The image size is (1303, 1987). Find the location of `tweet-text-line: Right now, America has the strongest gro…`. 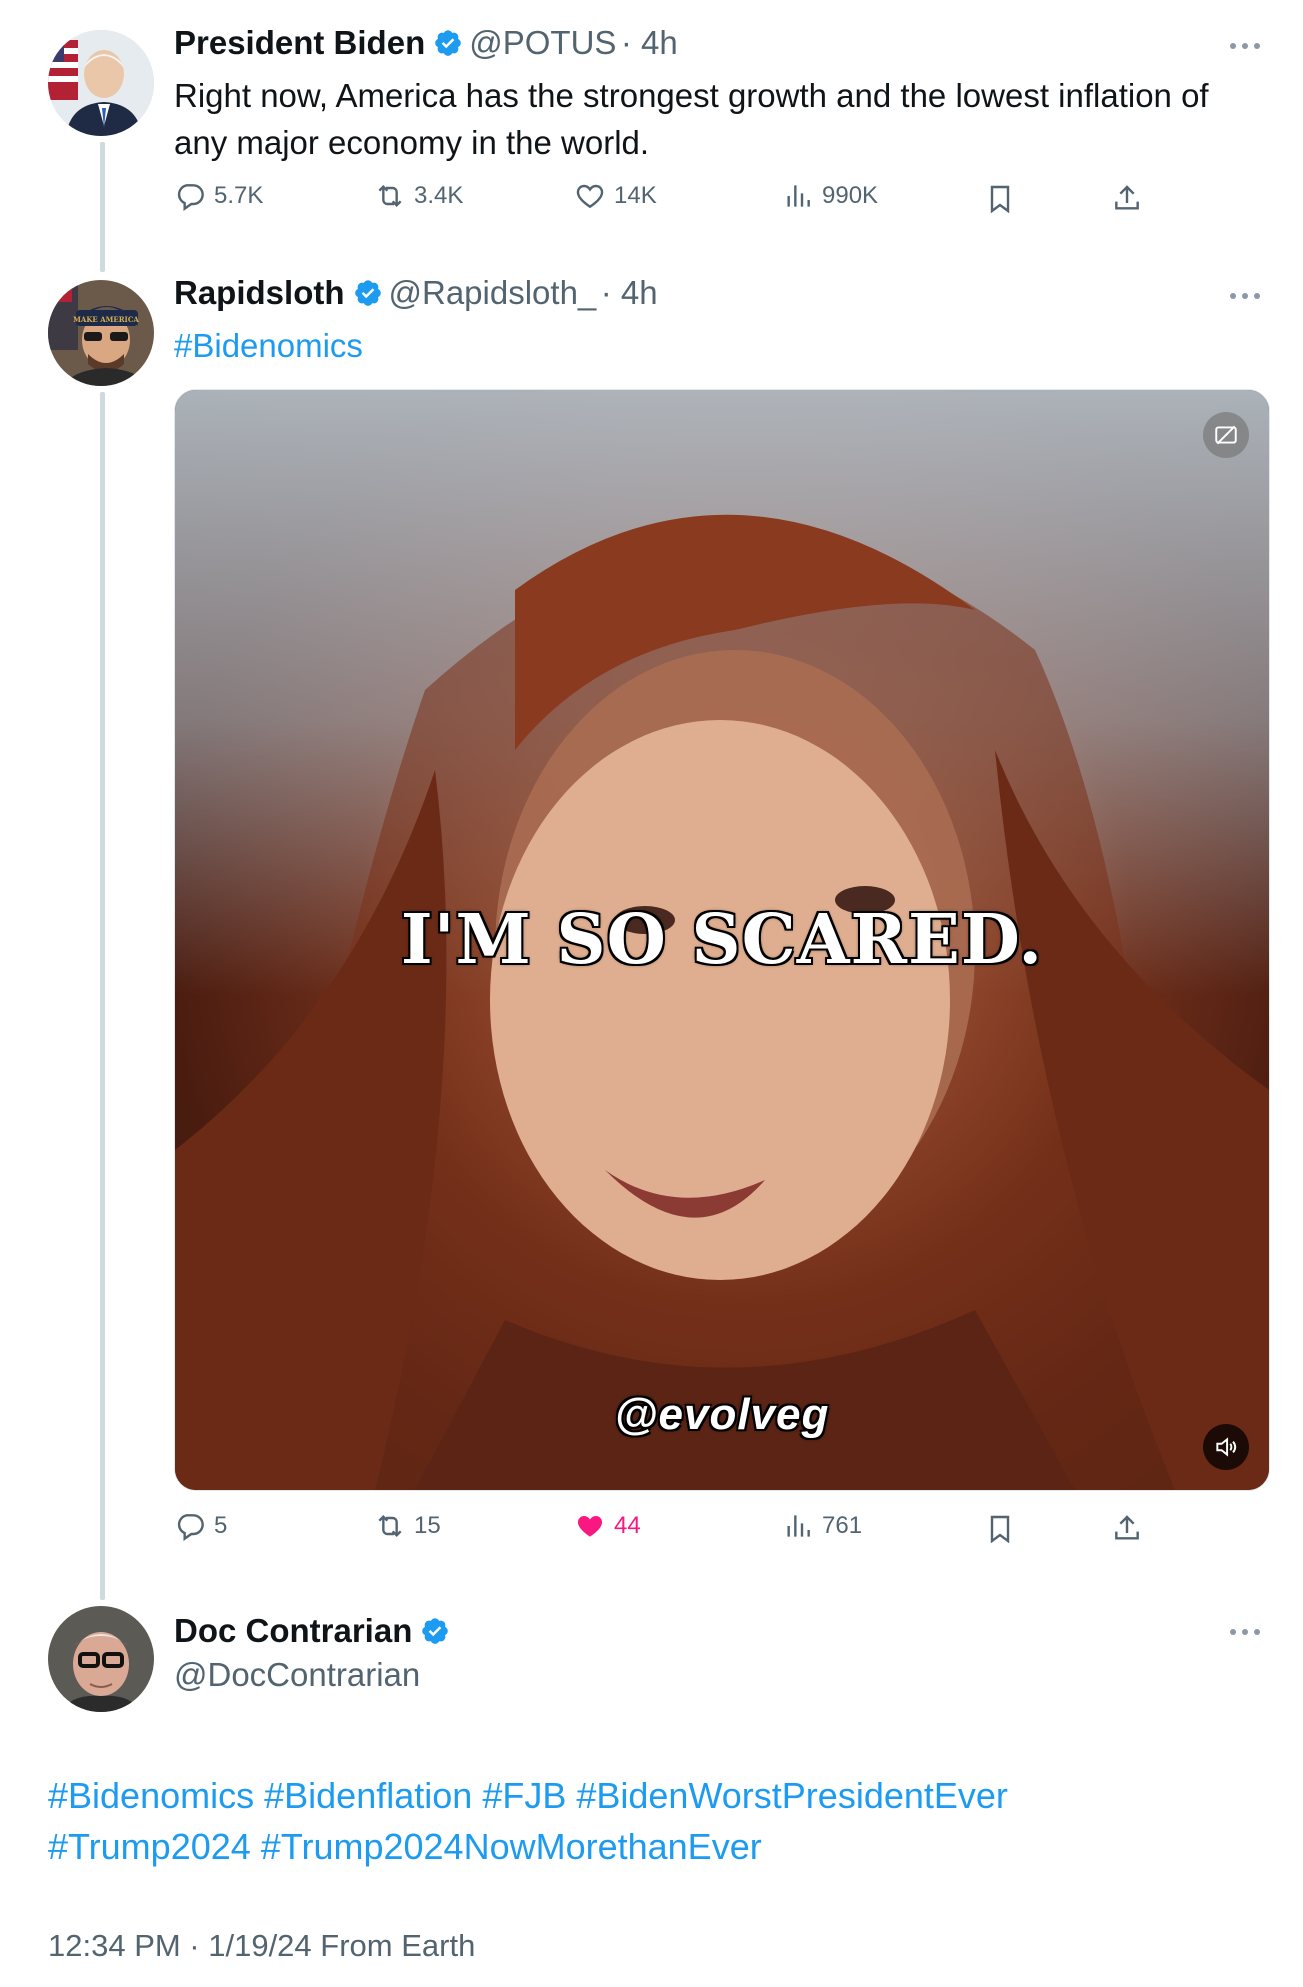

tweet-text-line: Right now, America has the strongest gro… is located at coordinates (691, 95).